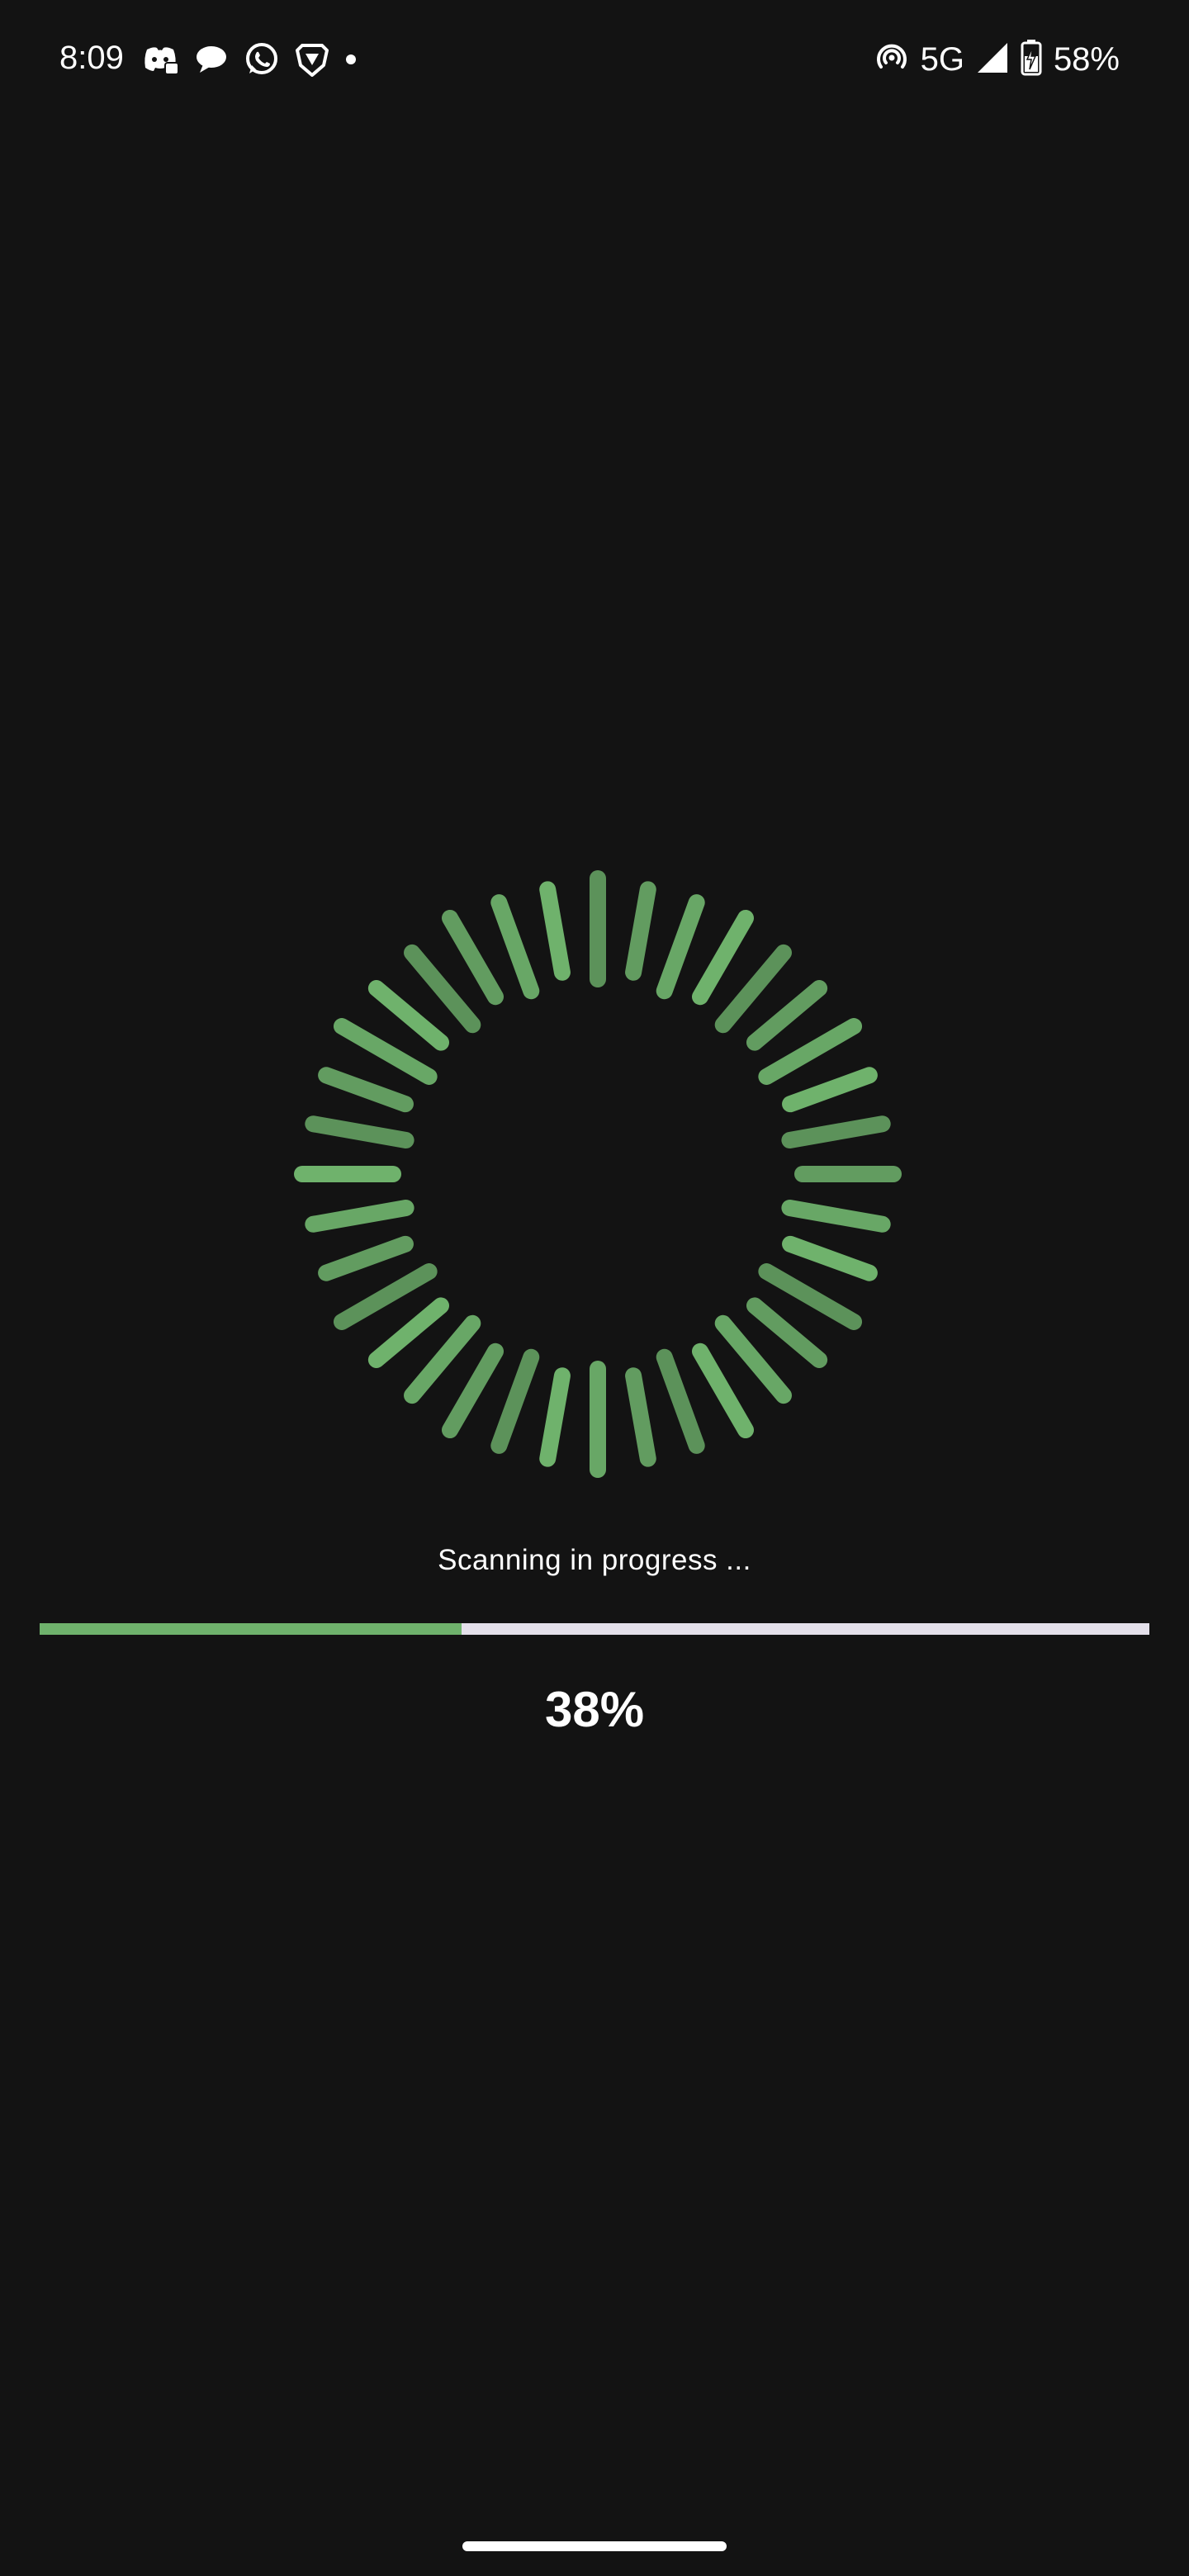 This screenshot has height=2576, width=1189. I want to click on scan-progress-fill, so click(251, 1629).